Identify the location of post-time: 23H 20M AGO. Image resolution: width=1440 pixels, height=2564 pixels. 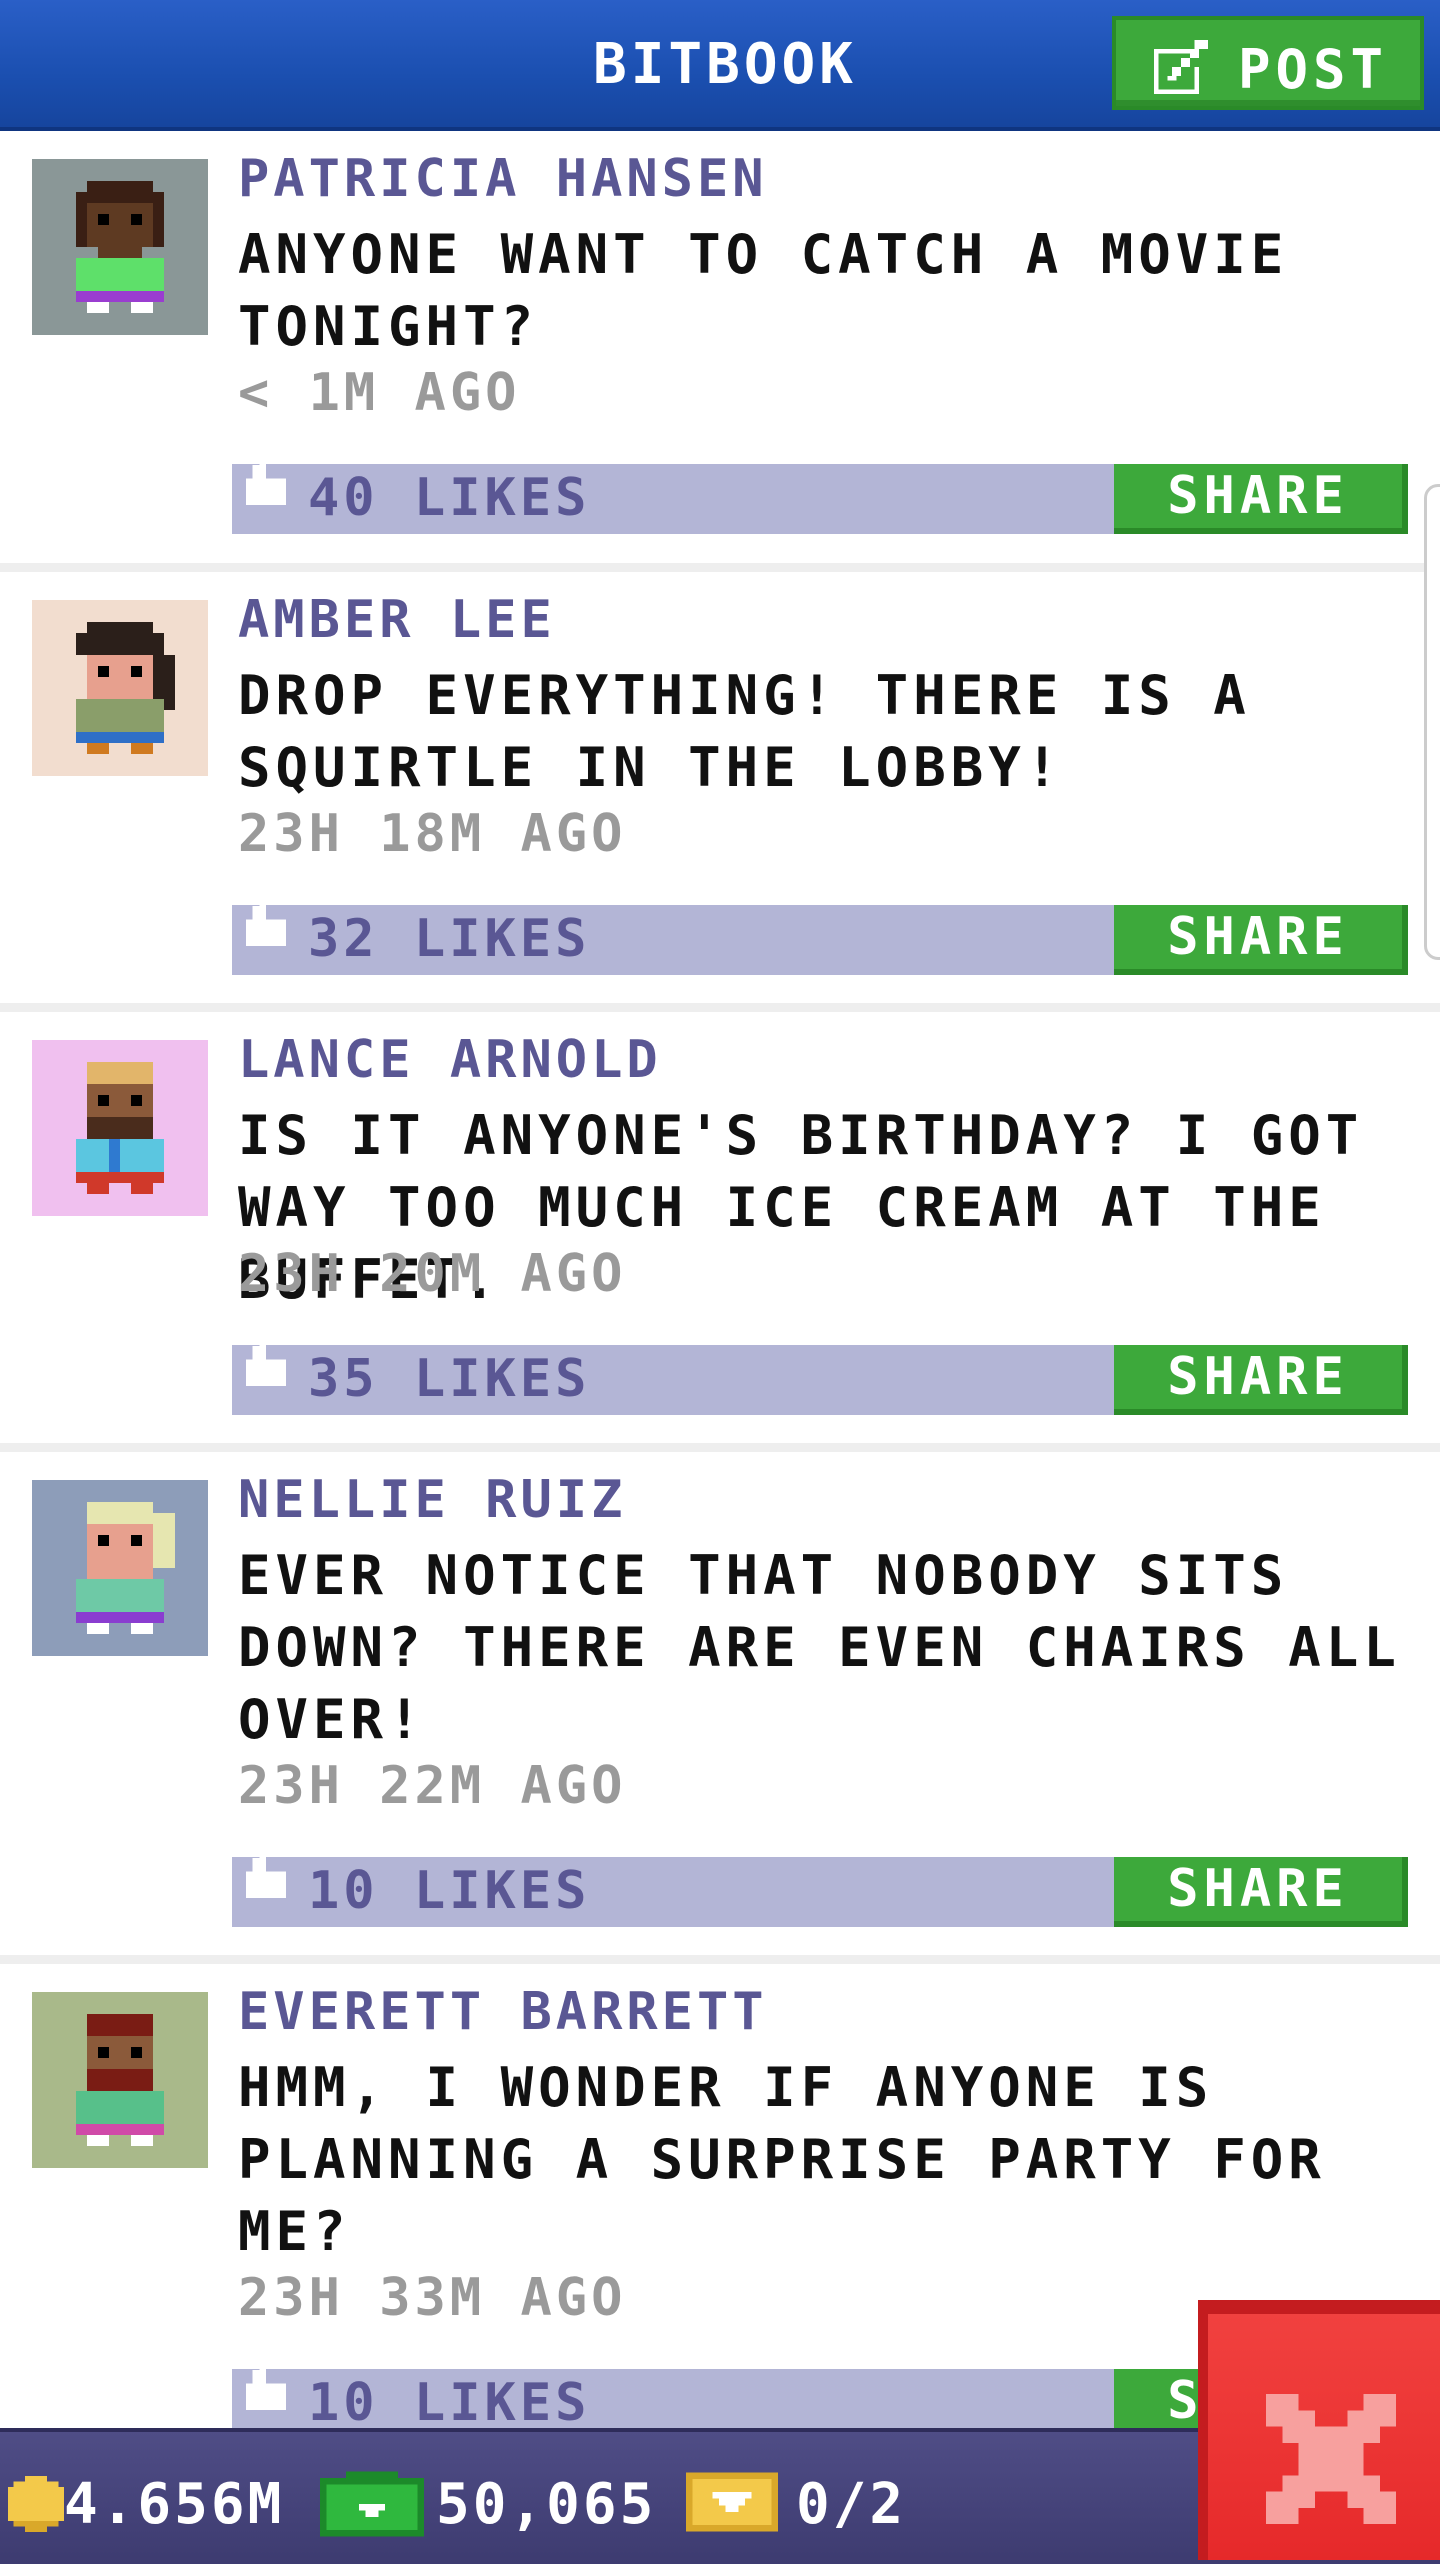
(432, 1274).